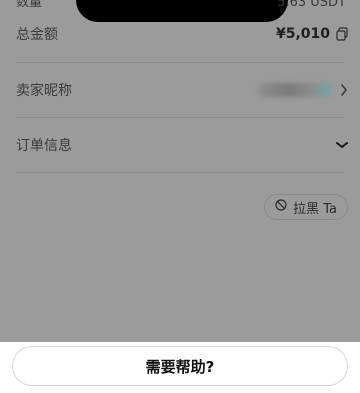  What do you see at coordinates (182, 90) in the screenshot?
I see `seller-nickname-row: 卖家昵称` at bounding box center [182, 90].